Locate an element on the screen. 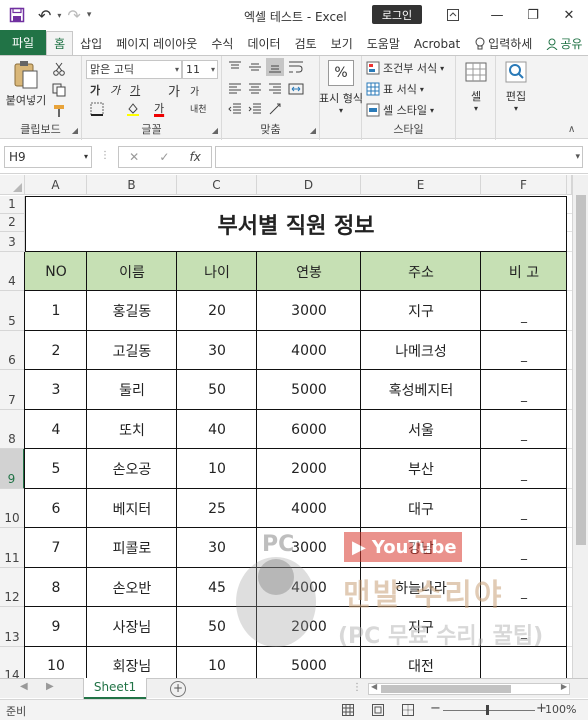  page-break-view-icon is located at coordinates (408, 709).